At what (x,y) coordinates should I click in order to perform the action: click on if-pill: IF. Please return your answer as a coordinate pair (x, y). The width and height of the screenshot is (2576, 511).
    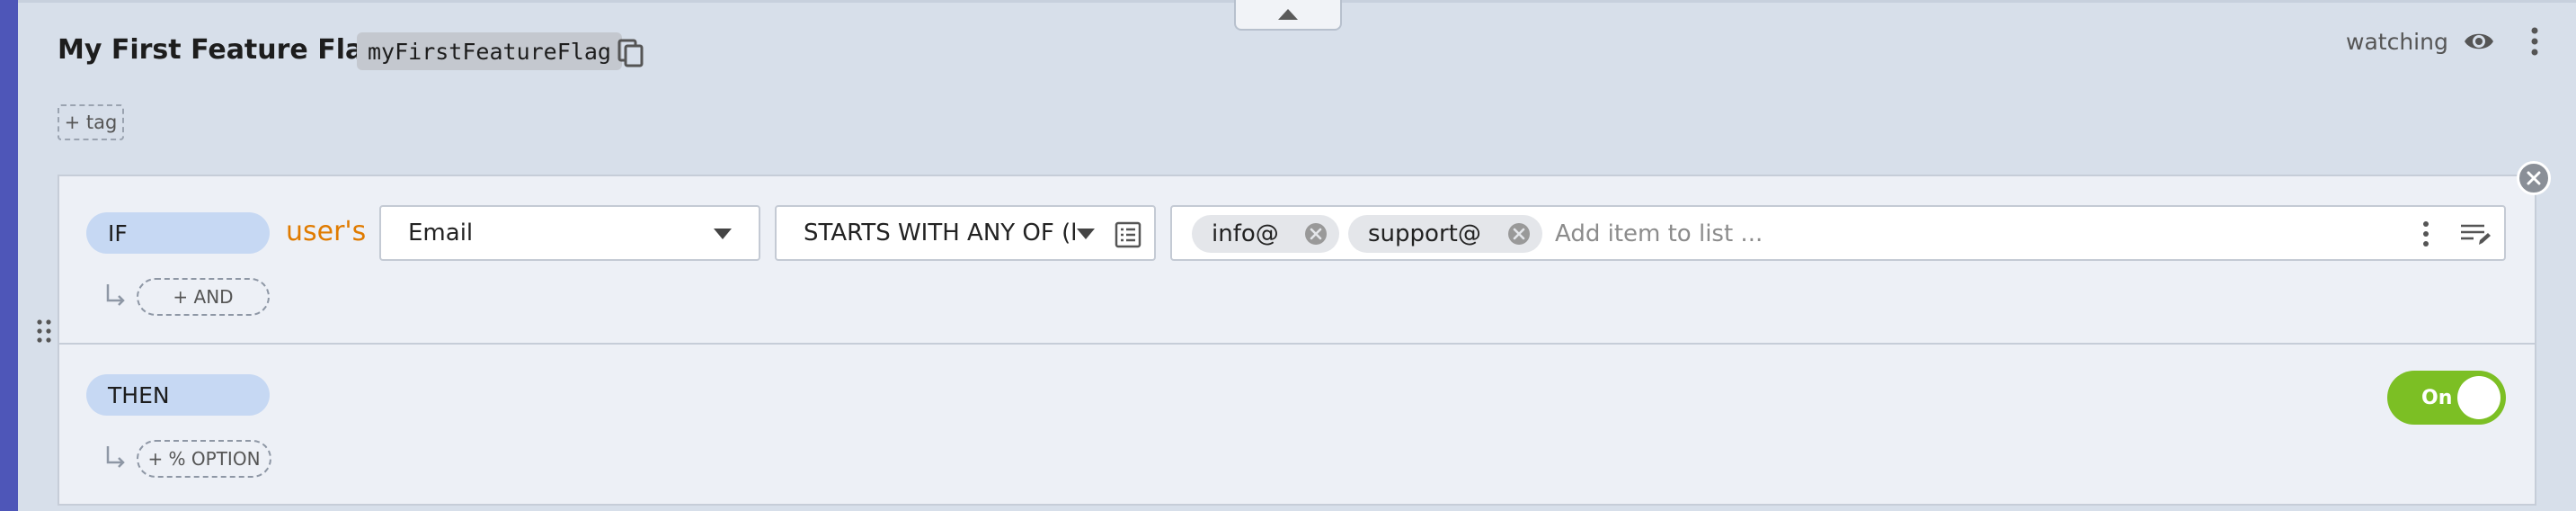
    Looking at the image, I should click on (178, 233).